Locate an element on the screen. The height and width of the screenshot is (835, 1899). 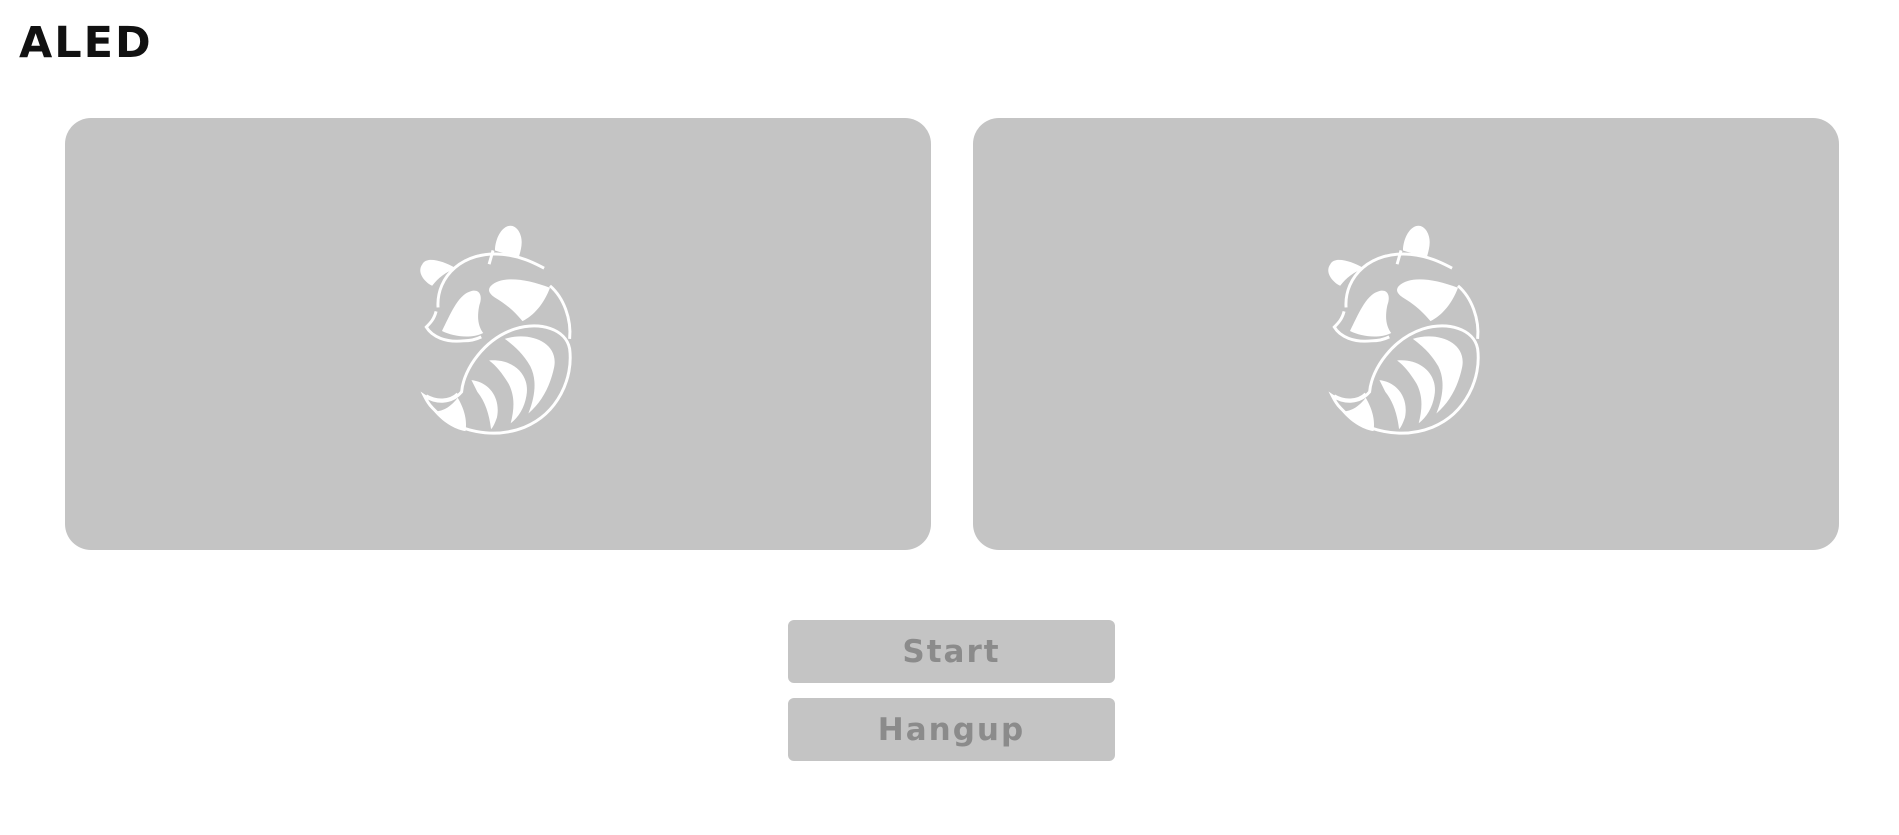
app-title: ALED is located at coordinates (86, 43).